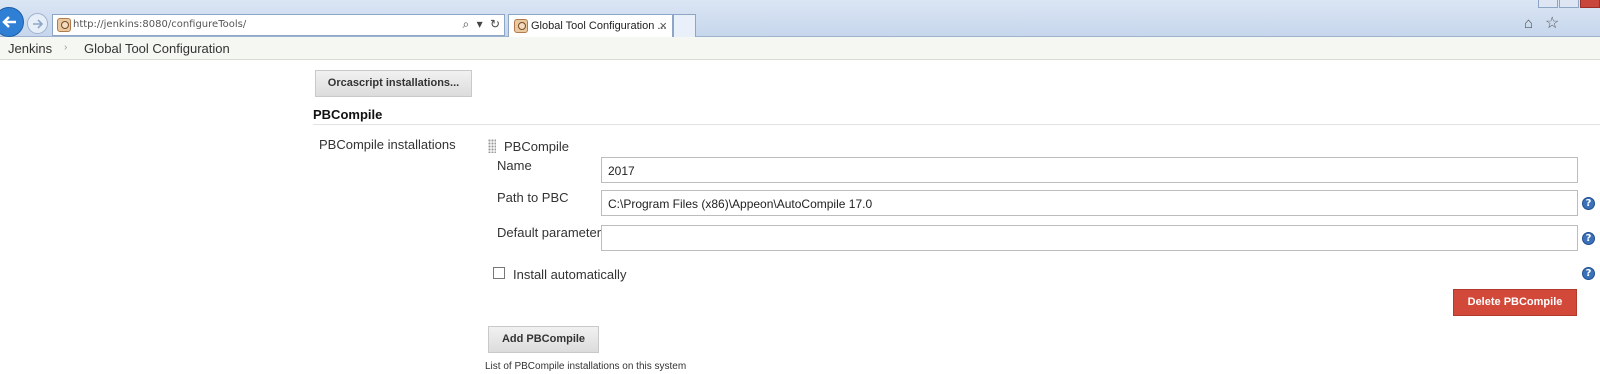  Describe the element at coordinates (1552, 23) in the screenshot. I see `favorites-star-icon: ☆` at that location.